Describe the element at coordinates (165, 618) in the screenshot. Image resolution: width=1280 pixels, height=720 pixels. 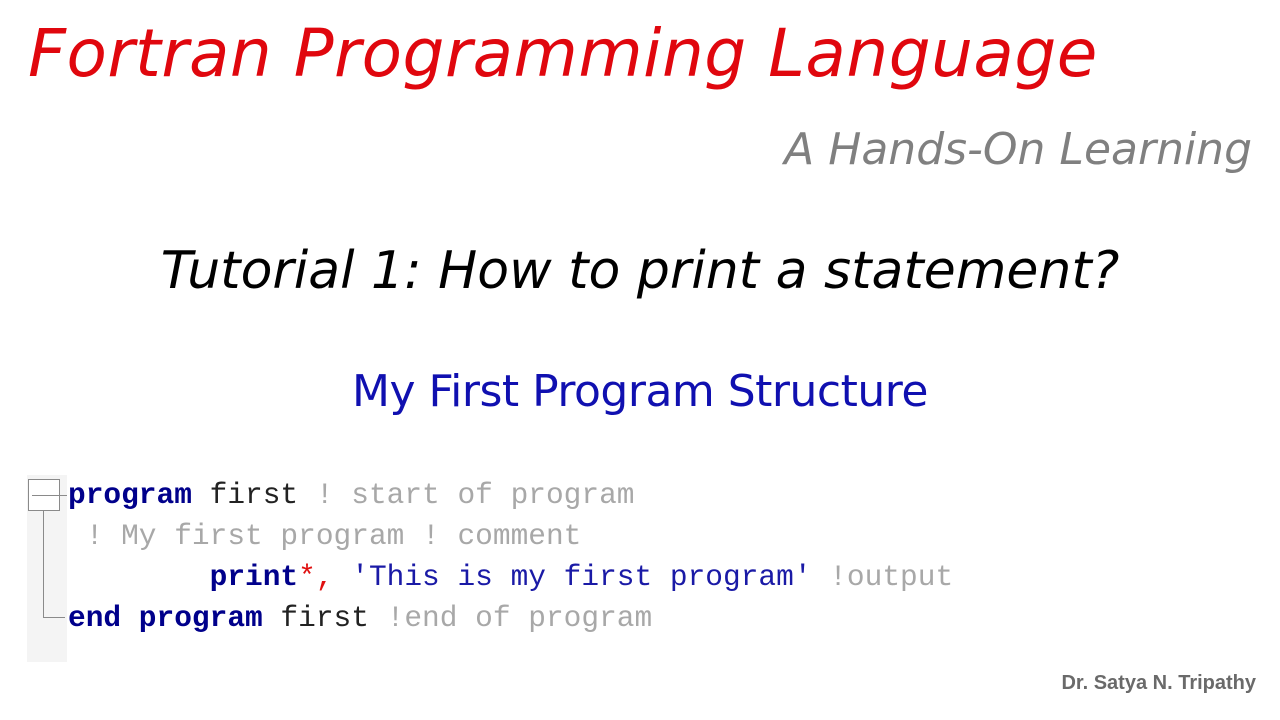
I see `code-token-keyword: end program` at that location.